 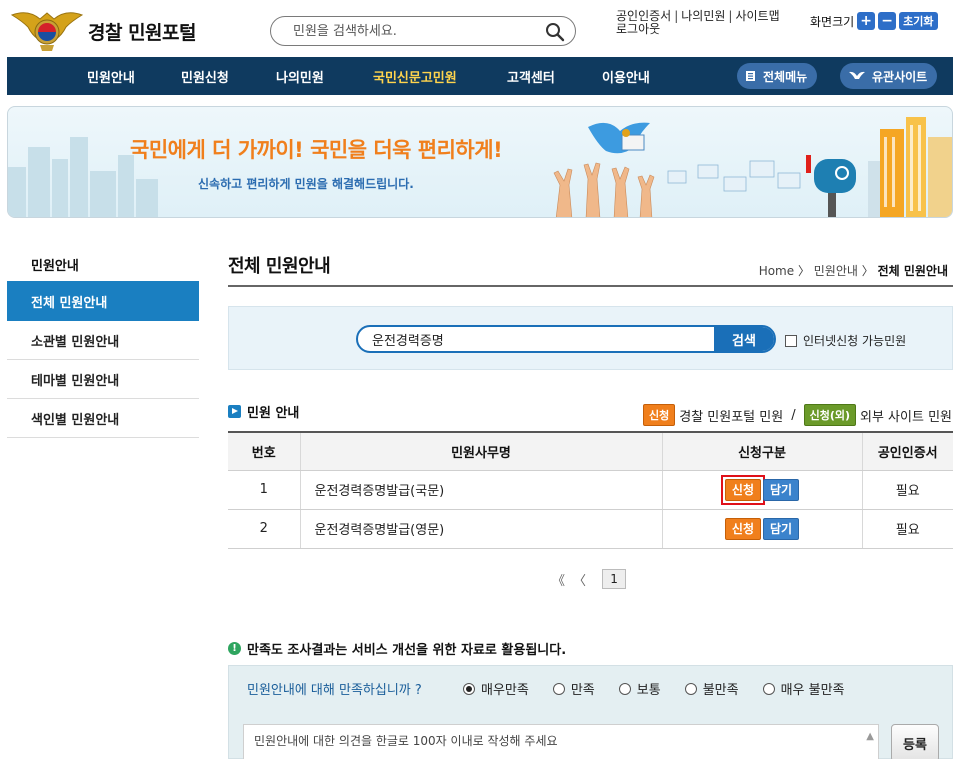 I want to click on util-link-logout: 로그아웃, so click(x=638, y=29).